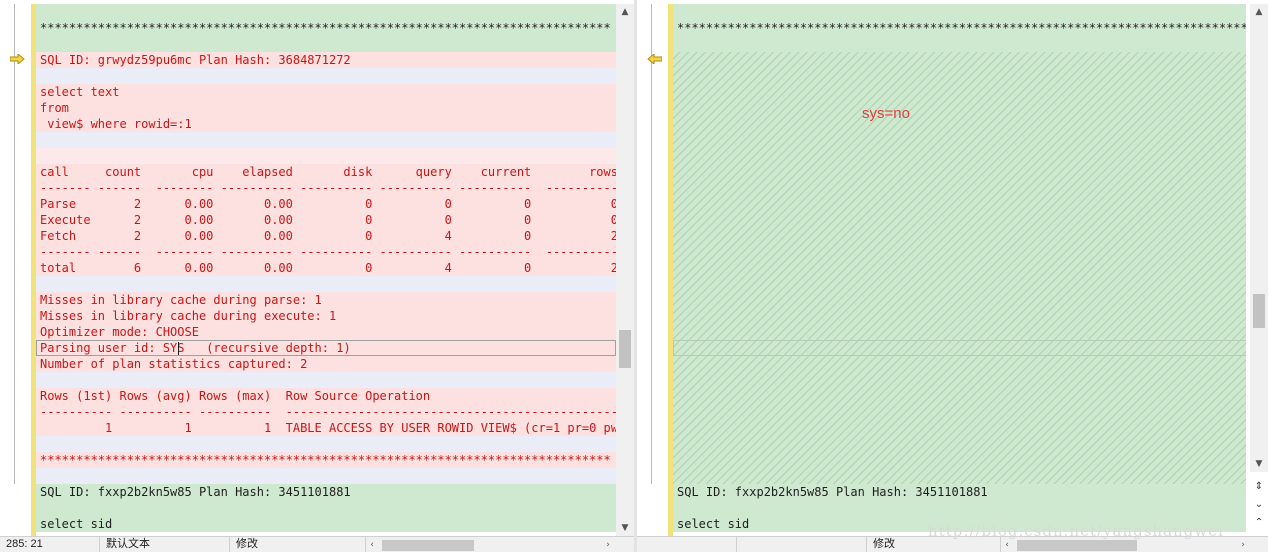 The image size is (1268, 552). What do you see at coordinates (687, 544) in the screenshot?
I see `cursor-position-empty` at bounding box center [687, 544].